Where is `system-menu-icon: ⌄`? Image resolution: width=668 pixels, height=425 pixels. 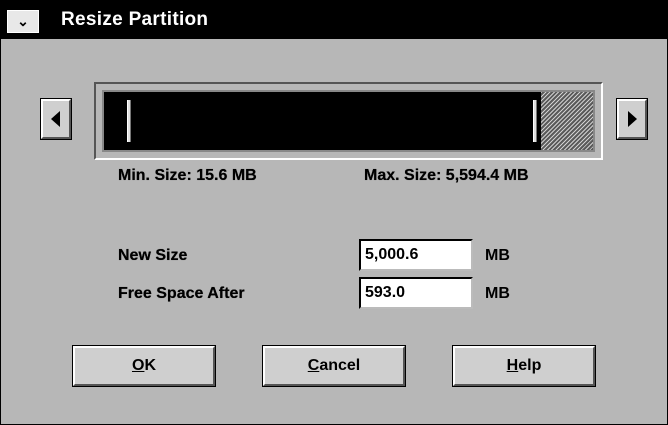
system-menu-icon: ⌄ is located at coordinates (23, 21).